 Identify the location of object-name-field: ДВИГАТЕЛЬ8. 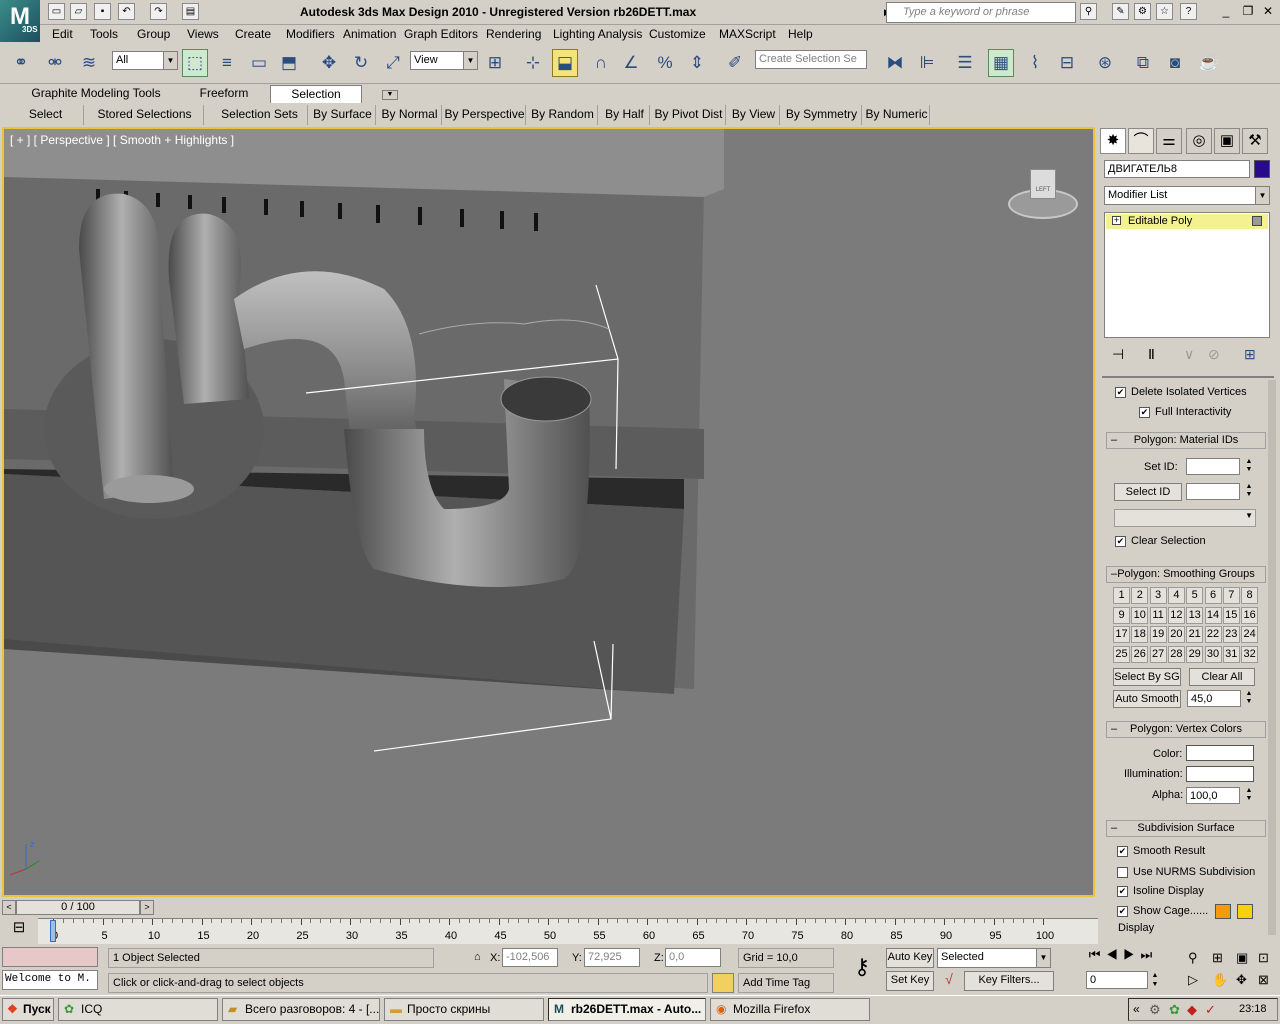
(1177, 169).